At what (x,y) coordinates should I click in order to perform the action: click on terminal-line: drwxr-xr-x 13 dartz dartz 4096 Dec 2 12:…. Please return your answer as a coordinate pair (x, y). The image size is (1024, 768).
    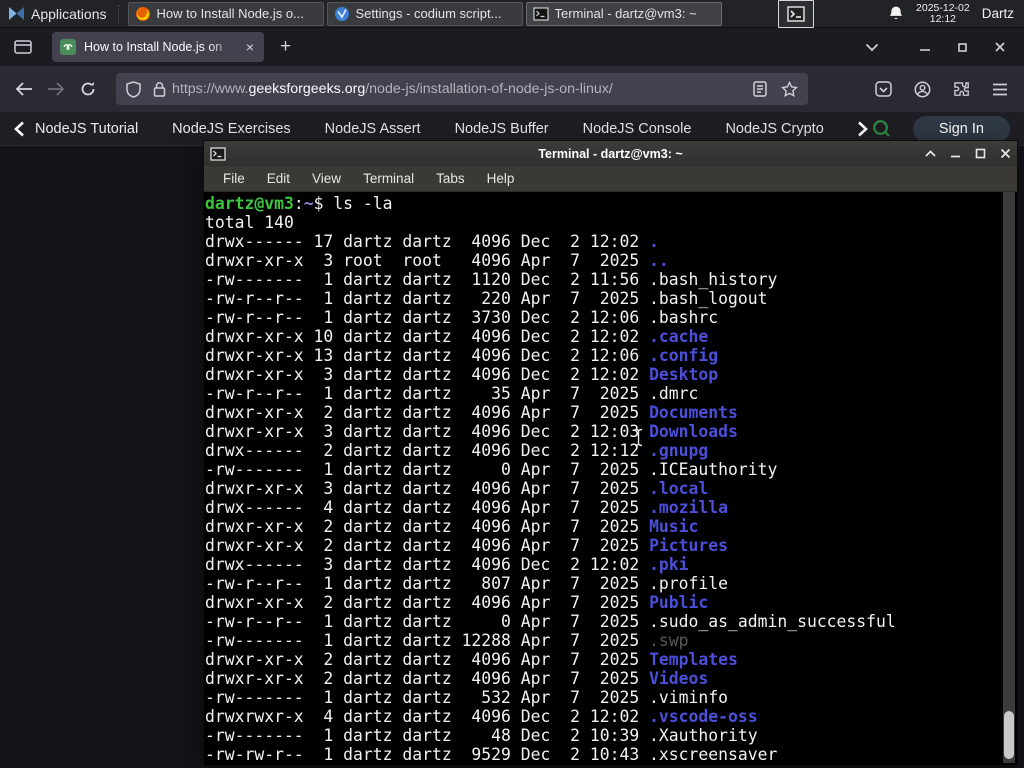
    Looking at the image, I should click on (462, 355).